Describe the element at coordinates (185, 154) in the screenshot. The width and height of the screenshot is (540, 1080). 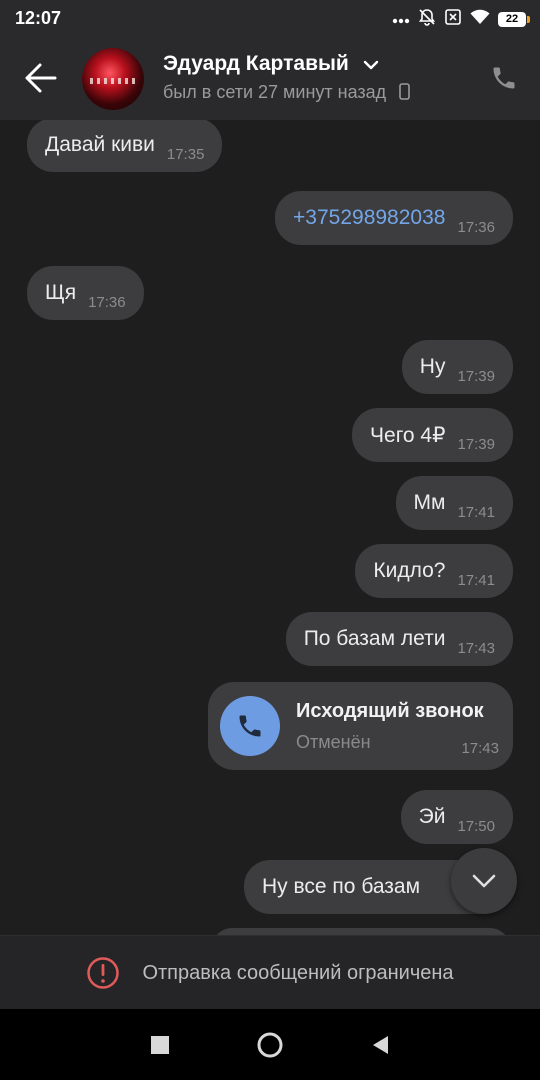
I see `message-time: 17:35` at that location.